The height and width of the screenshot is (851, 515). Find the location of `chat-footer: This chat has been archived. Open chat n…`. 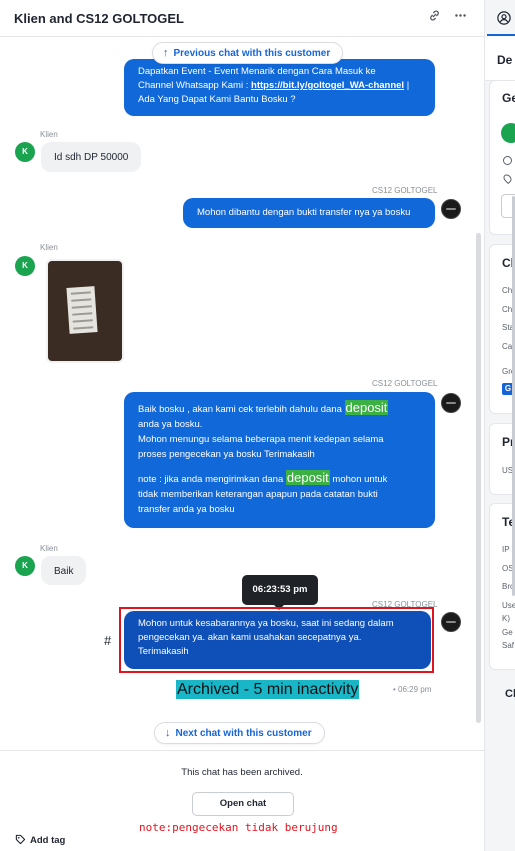

chat-footer: This chat has been archived. Open chat n… is located at coordinates (242, 800).